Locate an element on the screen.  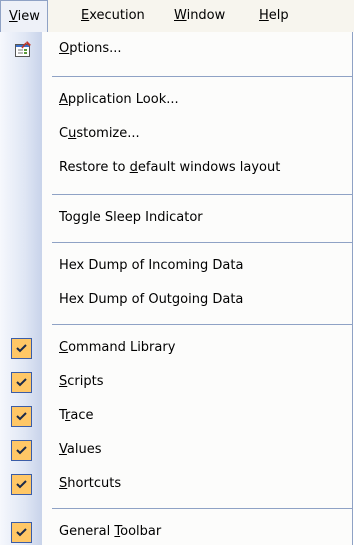
menu-item-values-label: Values is located at coordinates (80, 449).